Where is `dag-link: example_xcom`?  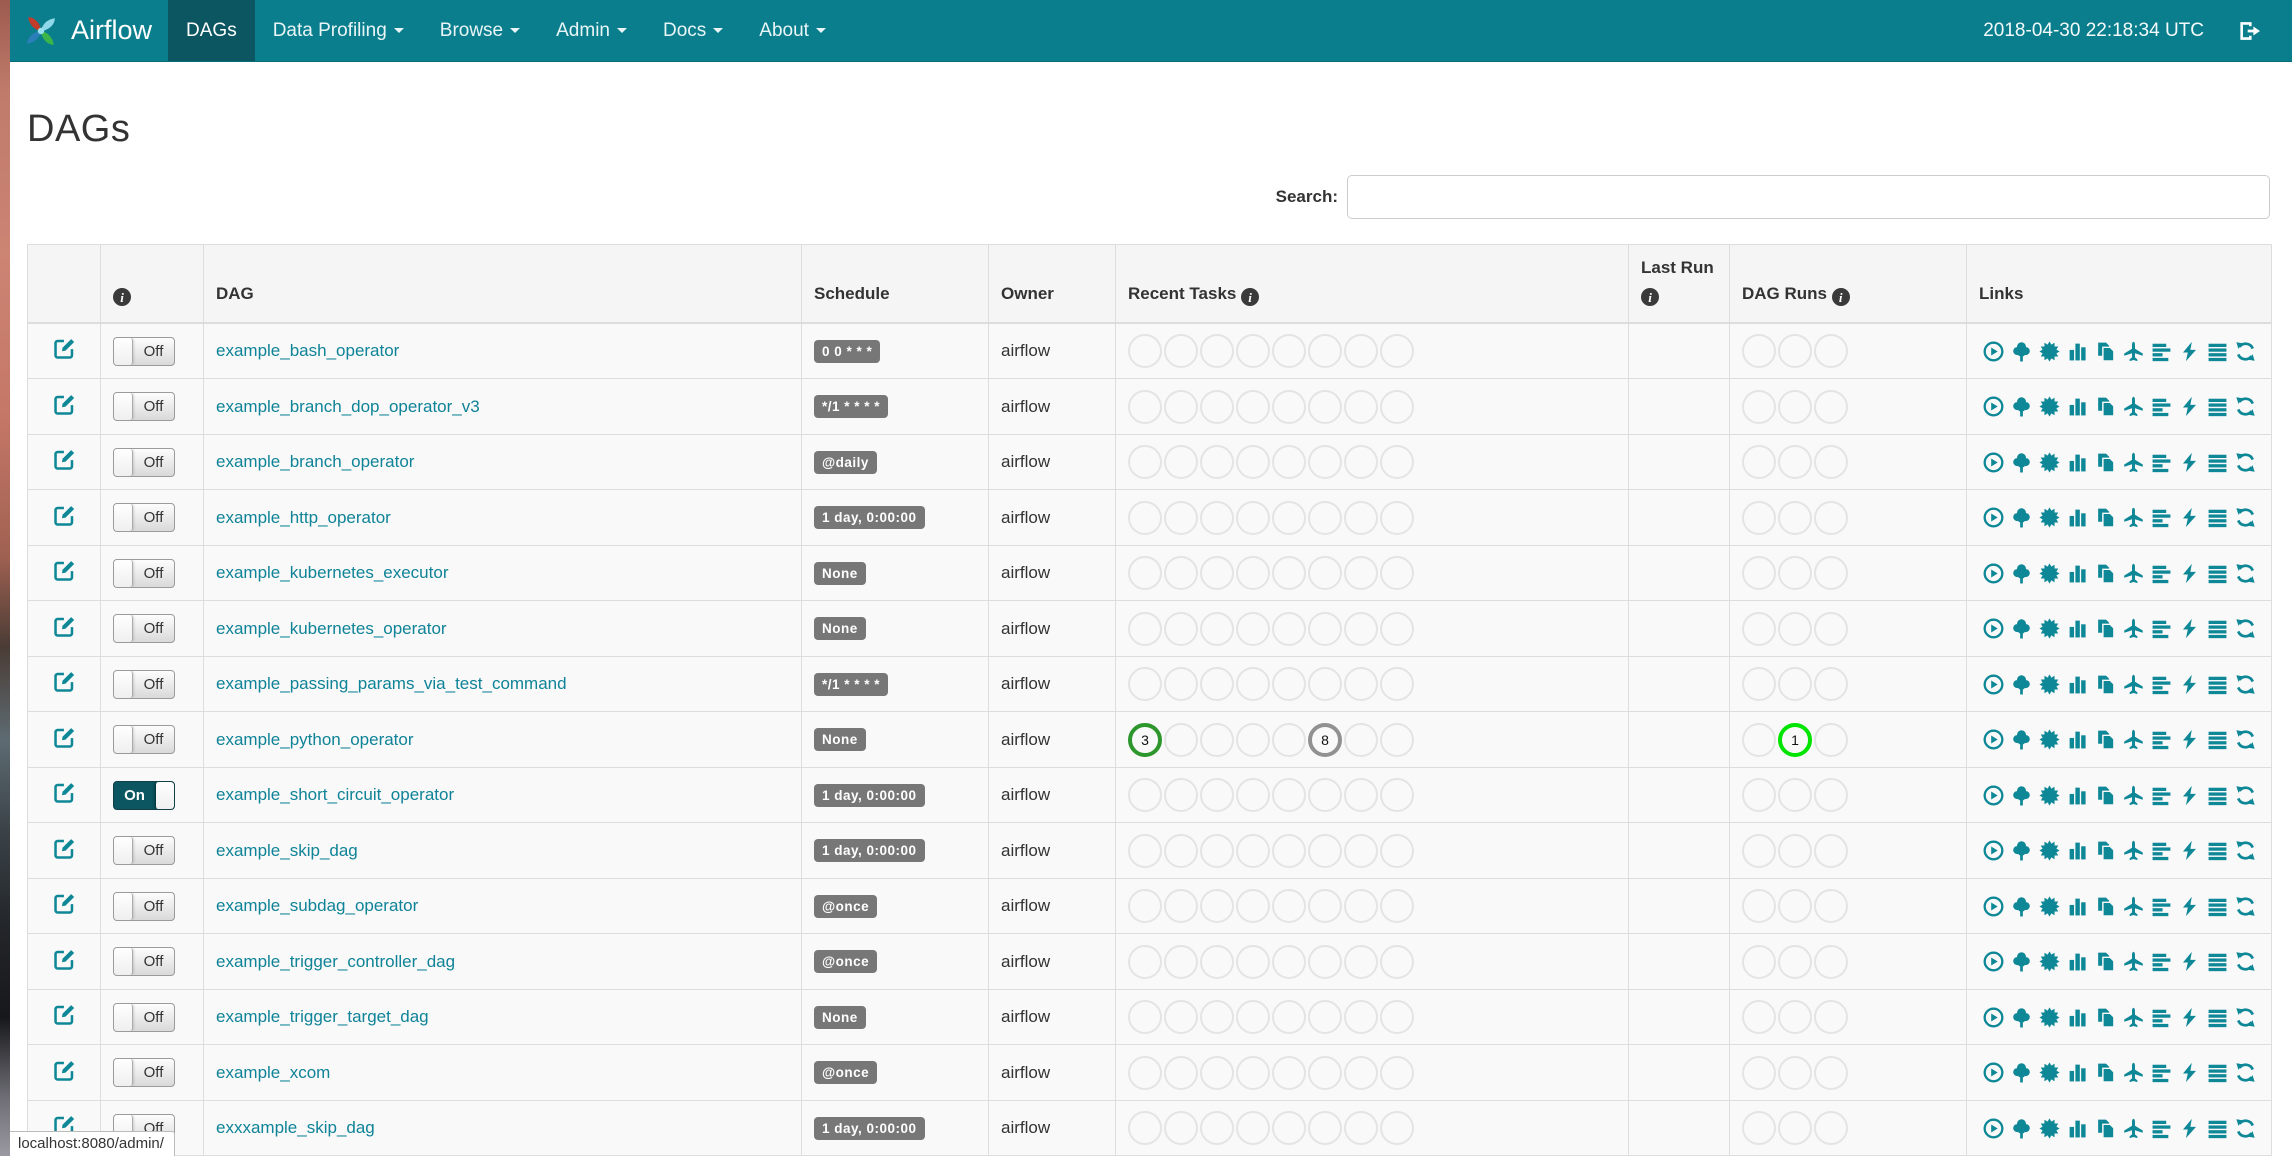
dag-link: example_xcom is located at coordinates (273, 1072).